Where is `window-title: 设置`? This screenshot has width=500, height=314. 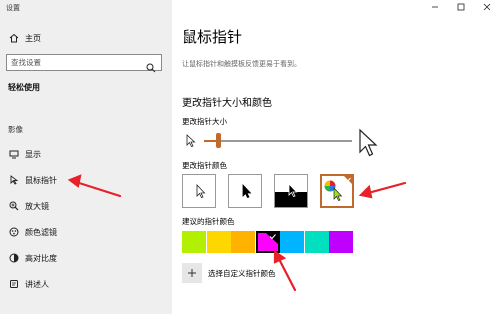 window-title: 设置 is located at coordinates (13, 8).